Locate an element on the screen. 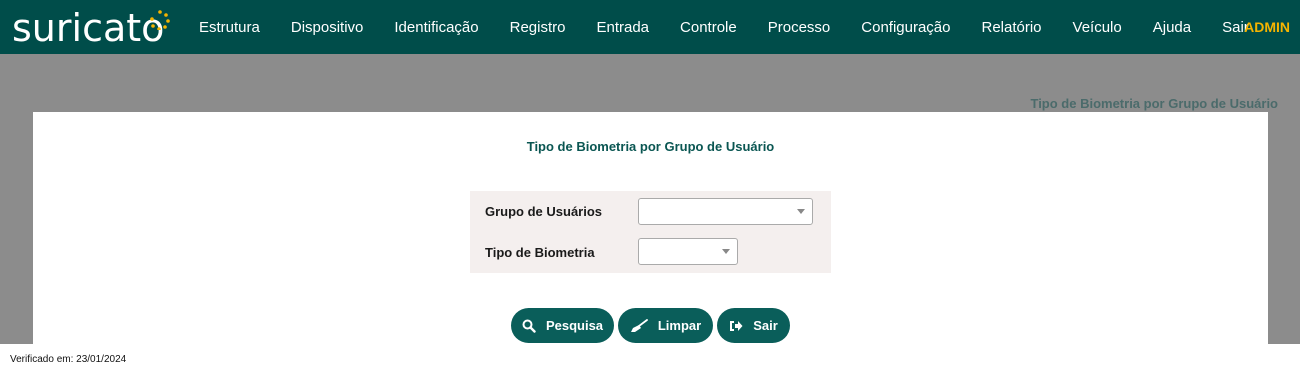 The height and width of the screenshot is (374, 1300). broom-icon is located at coordinates (639, 325).